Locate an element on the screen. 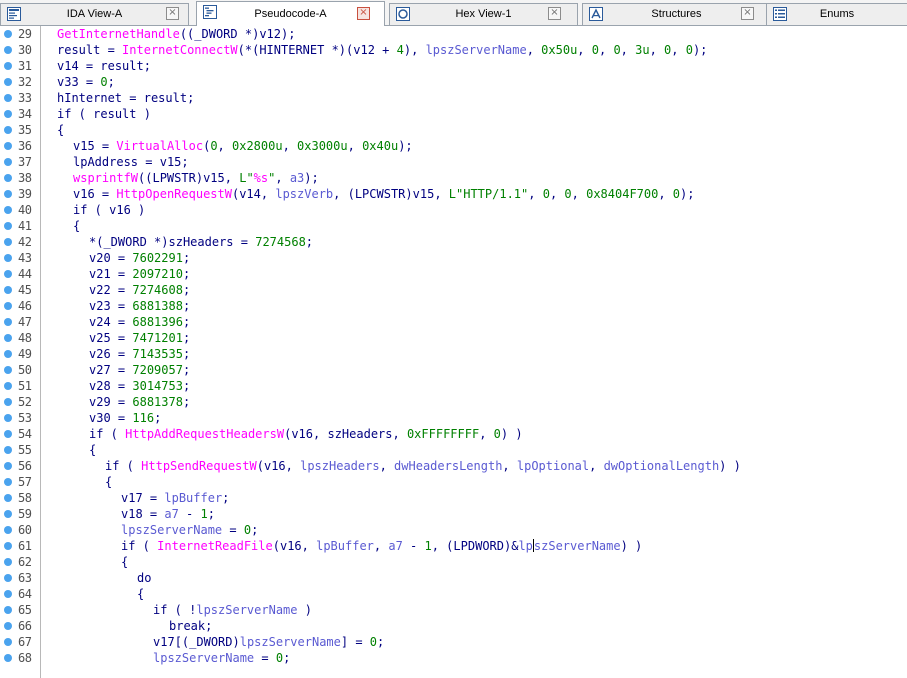 Image resolution: width=907 pixels, height=678 pixels. tab-structures: Structures × is located at coordinates (676, 14).